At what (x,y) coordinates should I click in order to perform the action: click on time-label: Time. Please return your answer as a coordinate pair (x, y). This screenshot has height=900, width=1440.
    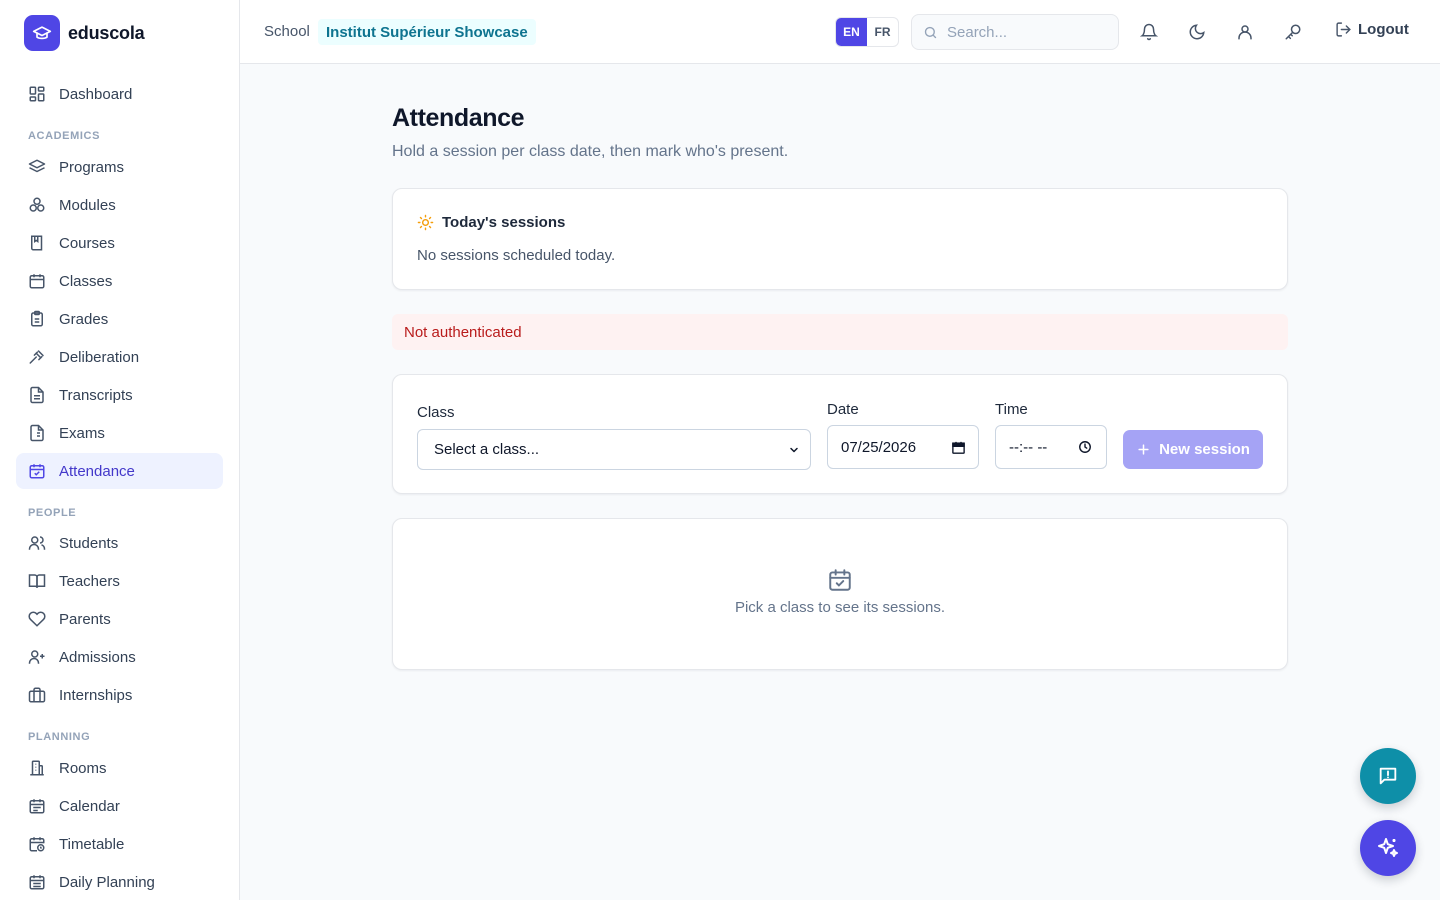
    Looking at the image, I should click on (1011, 409).